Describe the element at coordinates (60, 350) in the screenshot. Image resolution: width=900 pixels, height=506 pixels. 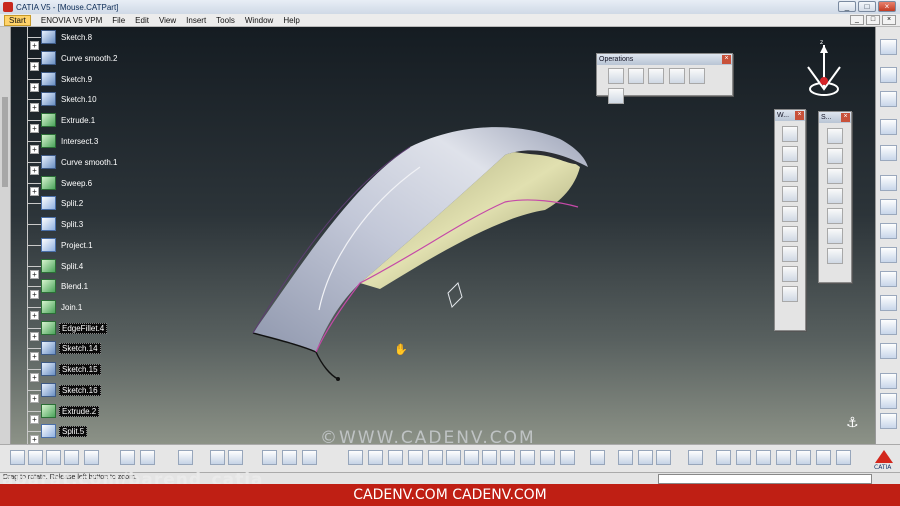
I see `tree-item: + Sketch.14` at that location.